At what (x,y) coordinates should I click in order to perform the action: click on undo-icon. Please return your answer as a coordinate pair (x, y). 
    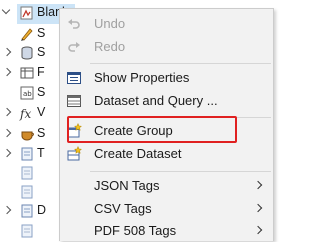
    Looking at the image, I should click on (74, 24).